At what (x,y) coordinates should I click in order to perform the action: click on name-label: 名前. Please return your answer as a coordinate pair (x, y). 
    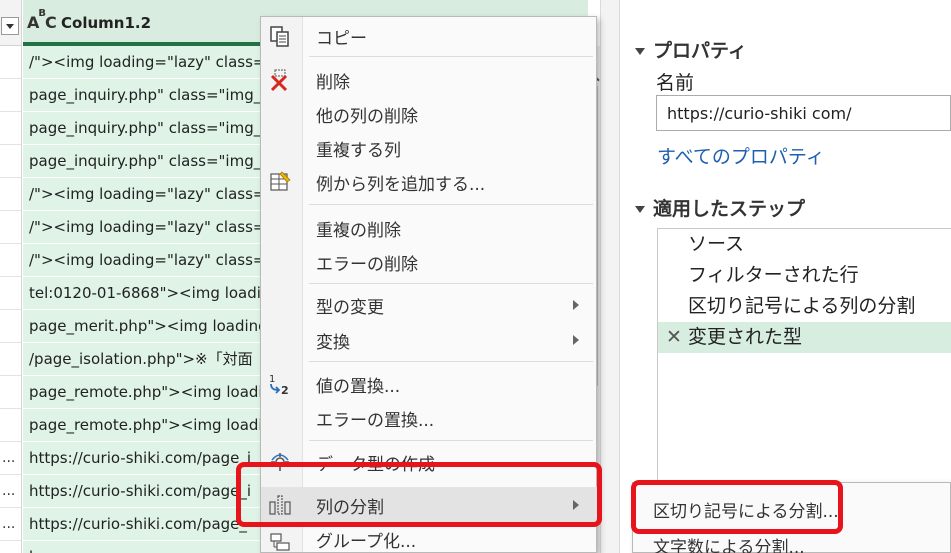
    Looking at the image, I should click on (675, 83).